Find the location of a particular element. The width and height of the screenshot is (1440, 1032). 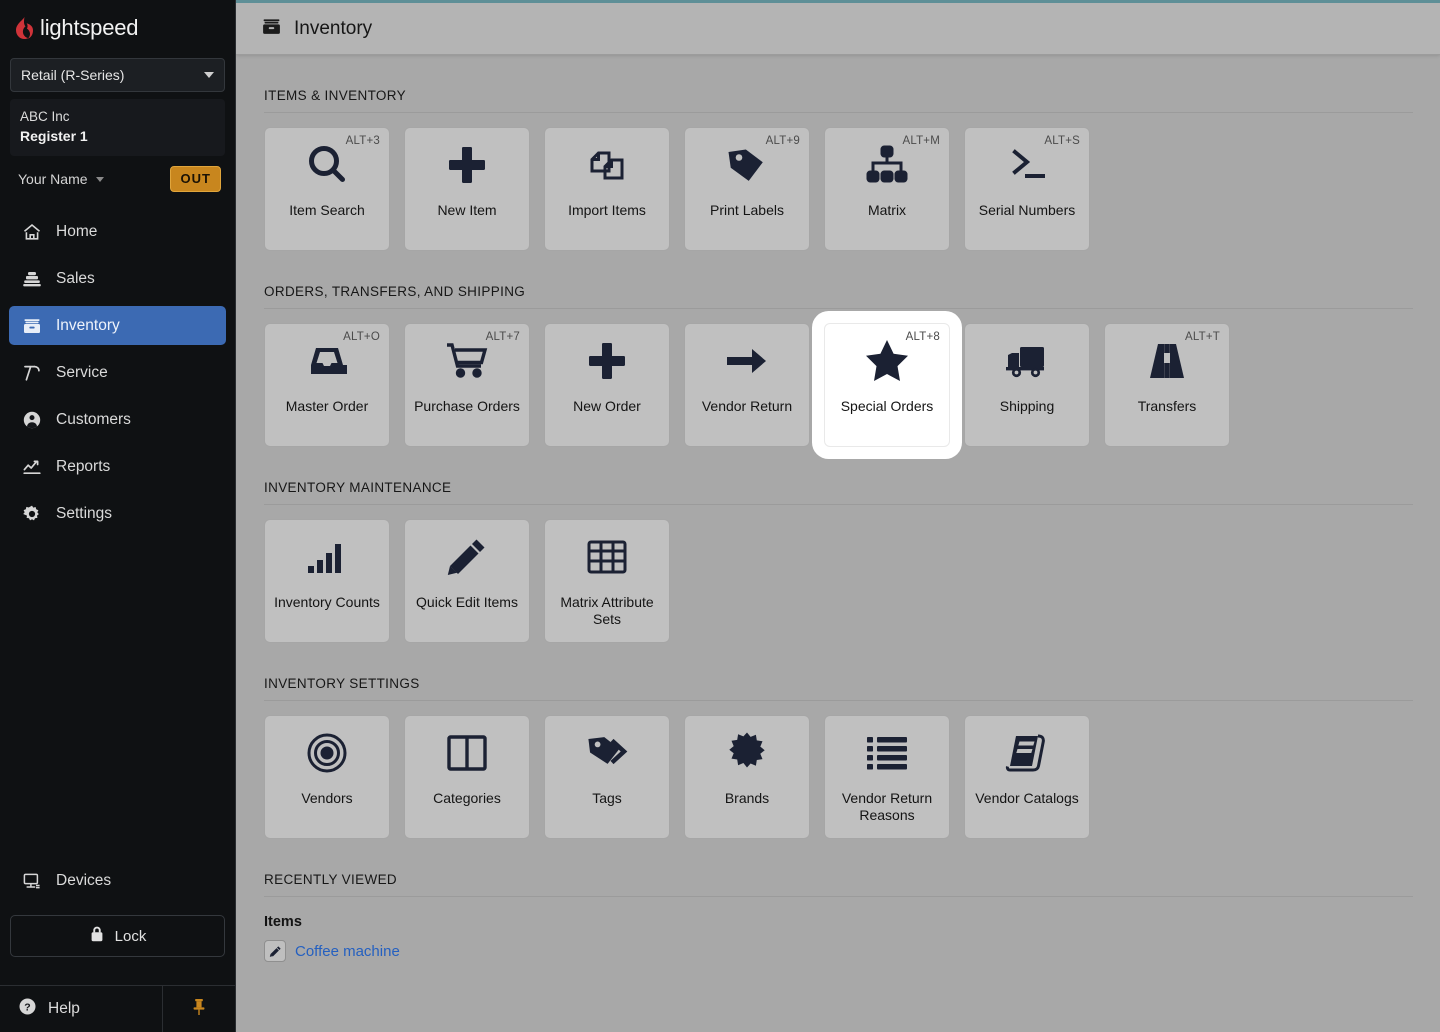

tile-brands: Brands is located at coordinates (747, 777).